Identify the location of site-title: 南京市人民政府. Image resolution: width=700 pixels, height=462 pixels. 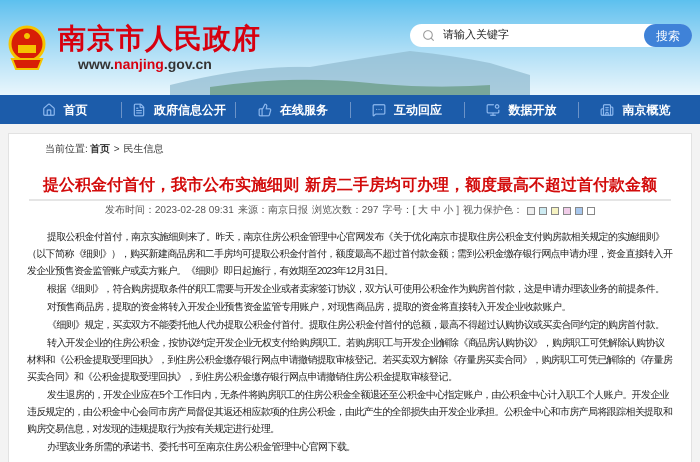
(159, 38).